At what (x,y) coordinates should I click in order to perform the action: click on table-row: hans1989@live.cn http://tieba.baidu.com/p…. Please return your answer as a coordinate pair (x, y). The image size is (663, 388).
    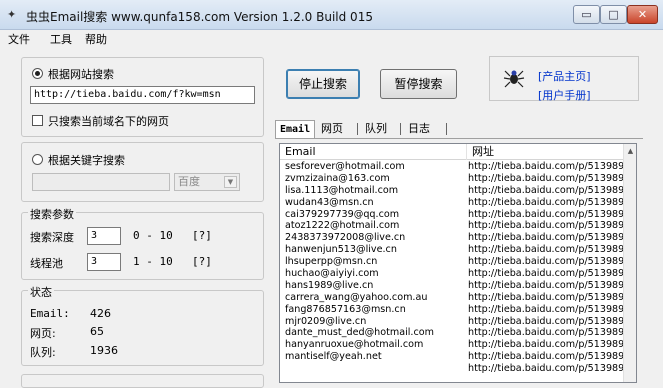
    Looking at the image, I should click on (452, 286).